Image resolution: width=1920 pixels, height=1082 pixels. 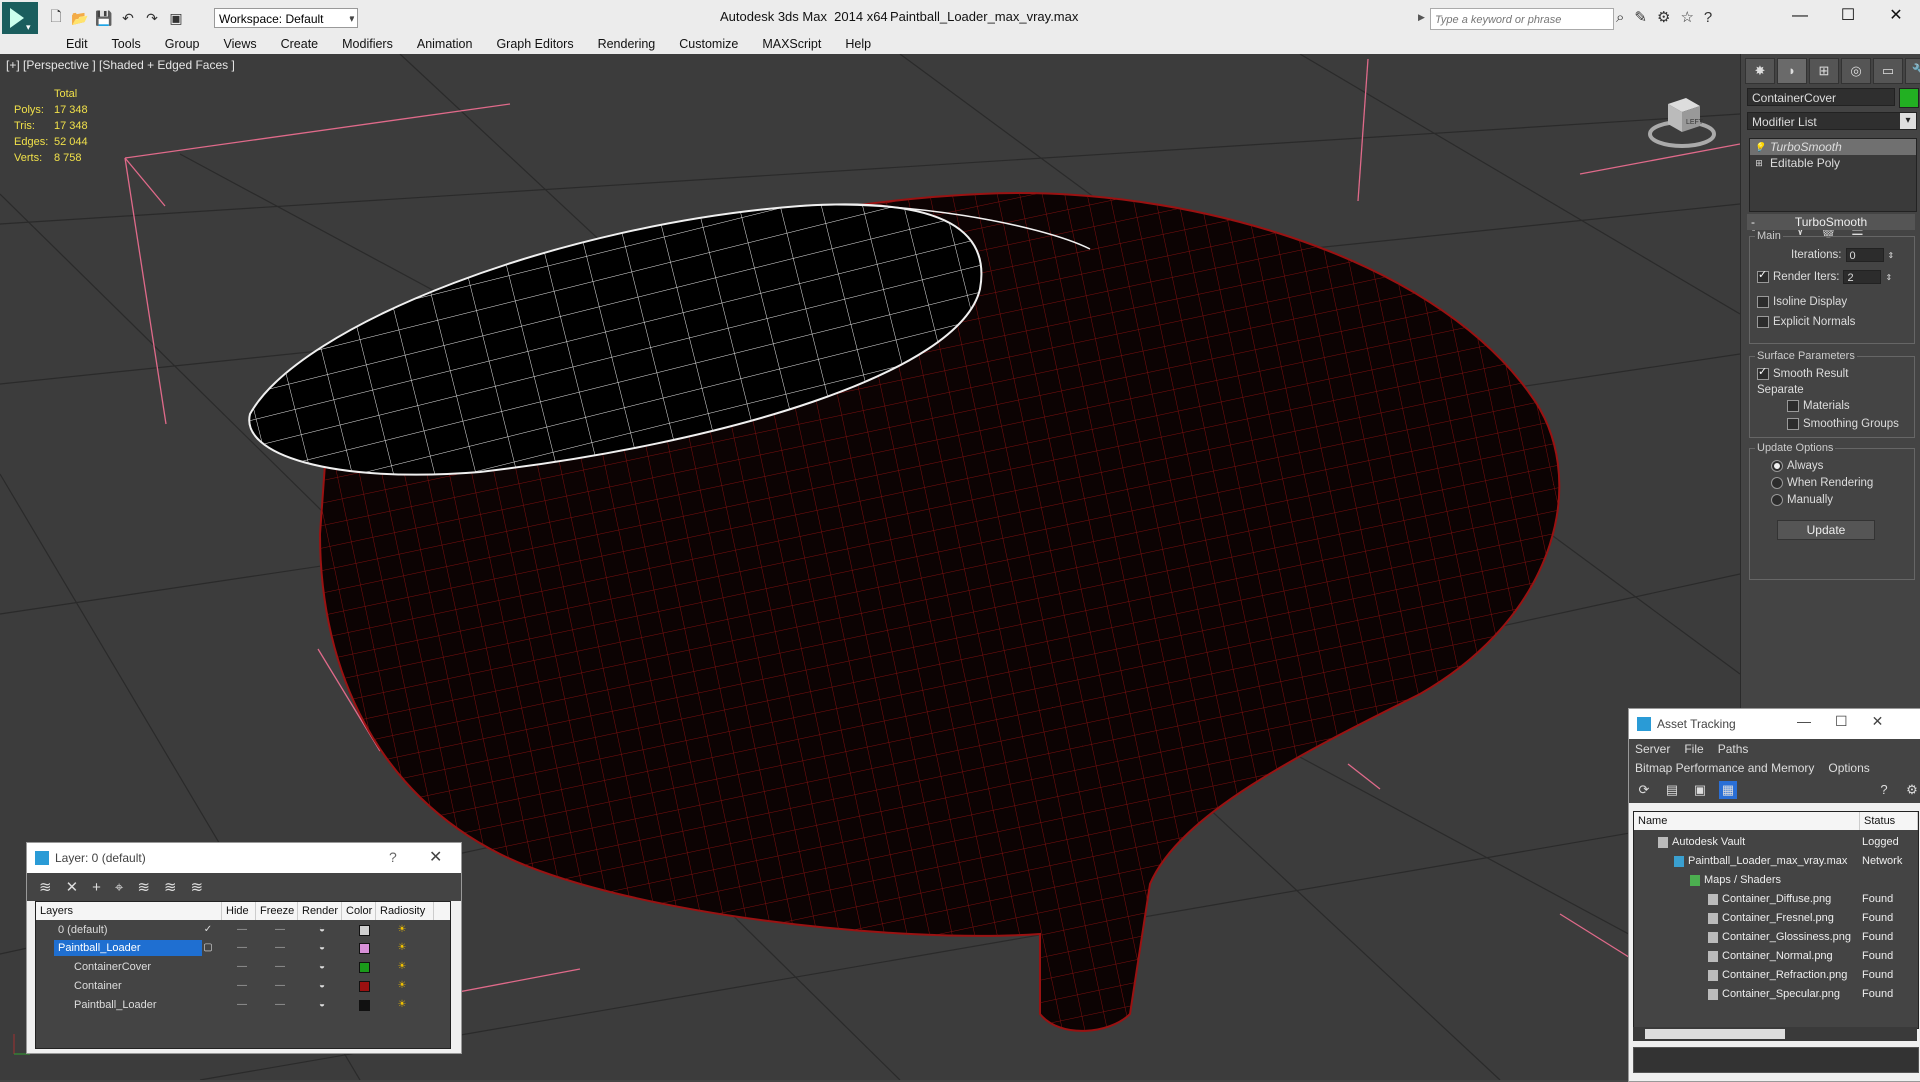 I want to click on column-name: Name, so click(x=1747, y=821).